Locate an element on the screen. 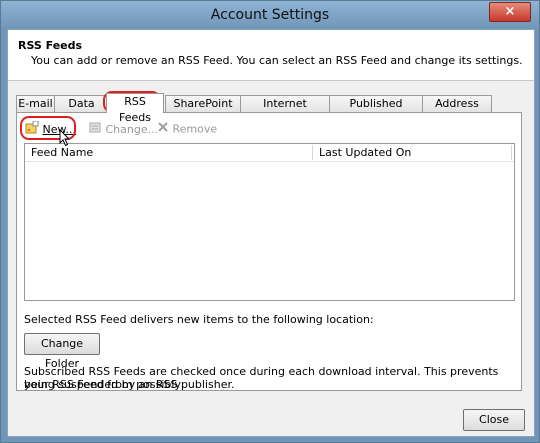  tab-published-calendars: Published Calendars is located at coordinates (376, 110).